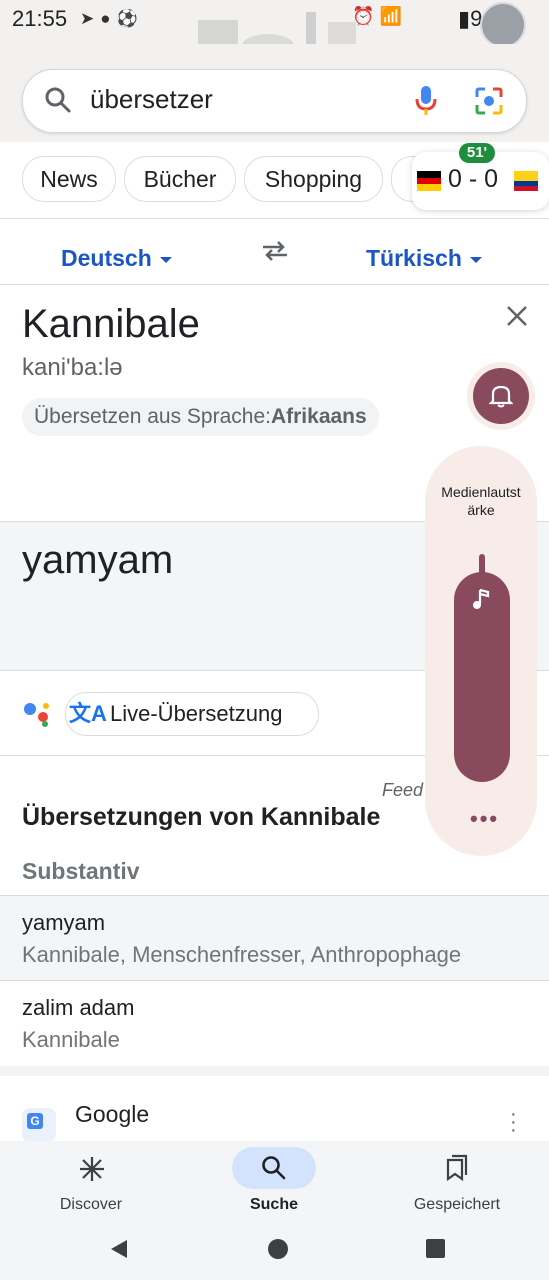 This screenshot has height=1280, width=549. Describe the element at coordinates (484, 819) in the screenshot. I see `more-icon: •••` at that location.